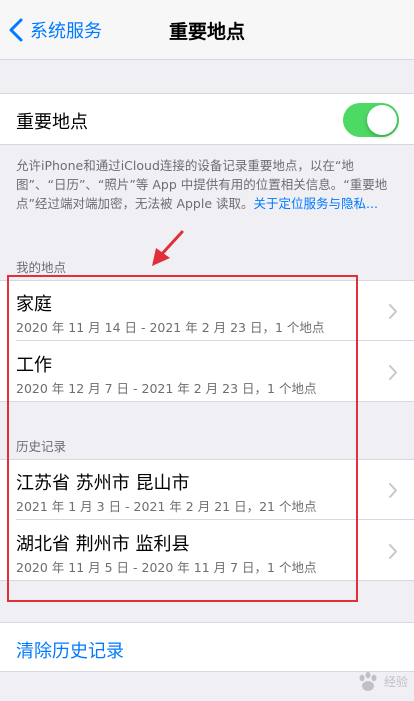 Image resolution: width=414 pixels, height=701 pixels. I want to click on page-title: 重要地点, so click(206, 32).